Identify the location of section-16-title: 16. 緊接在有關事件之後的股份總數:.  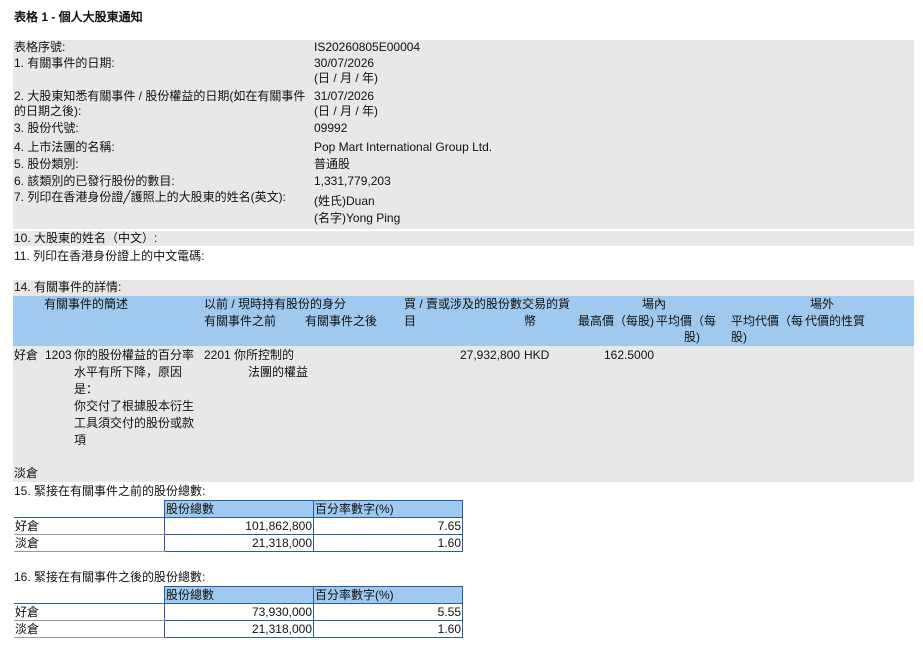
(110, 577).